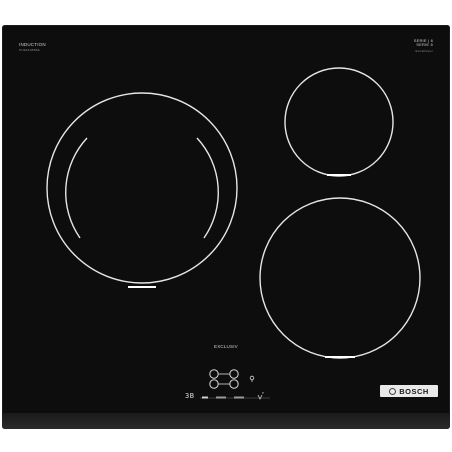 This screenshot has width=452, height=452. I want to click on medium-zone-ring, so click(340, 278).